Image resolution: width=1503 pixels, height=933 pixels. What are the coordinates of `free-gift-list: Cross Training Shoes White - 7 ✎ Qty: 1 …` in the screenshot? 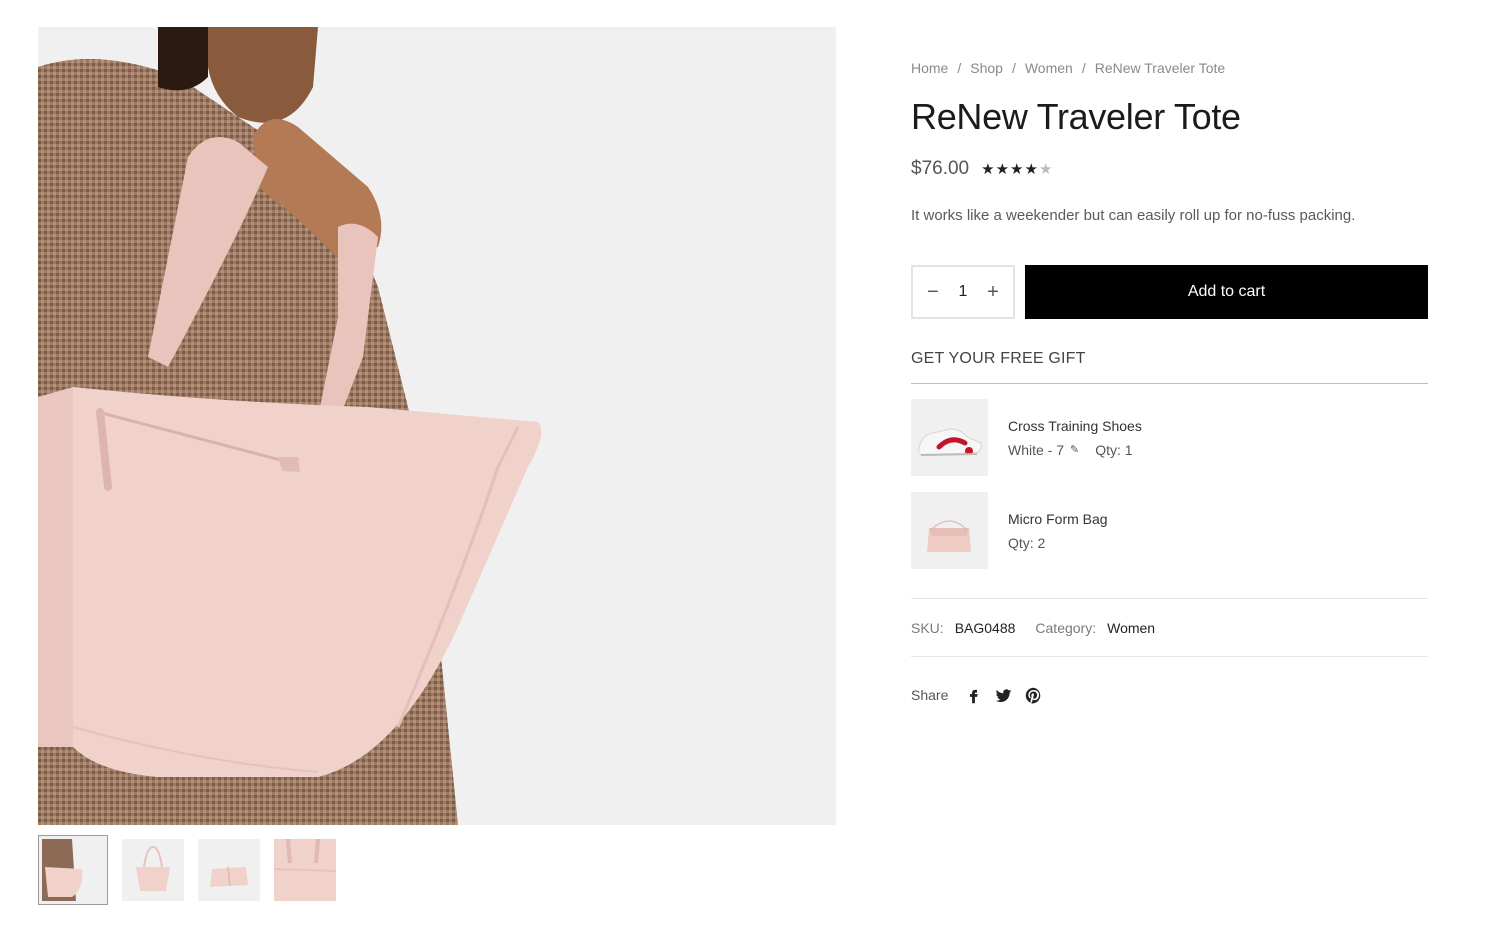 It's located at (1169, 484).